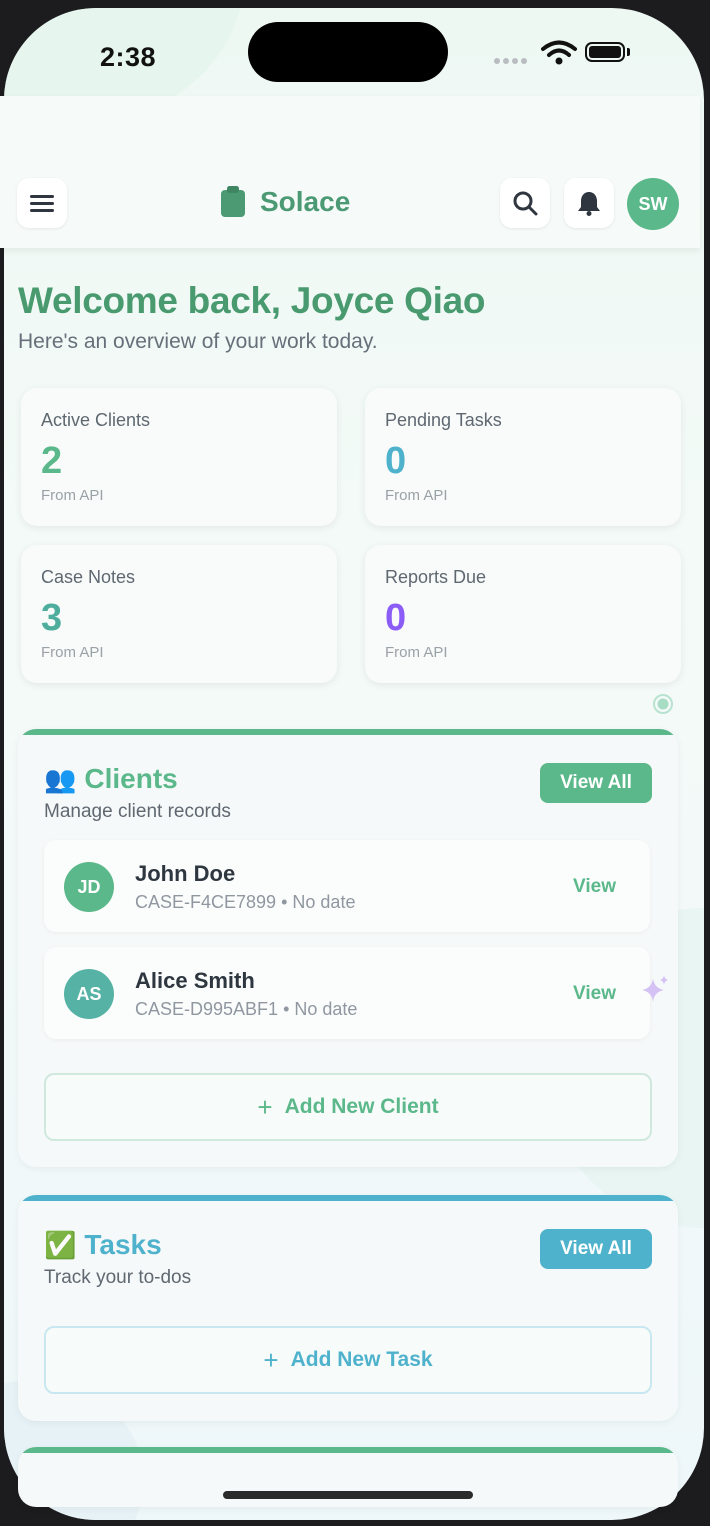 Image resolution: width=710 pixels, height=1526 pixels. What do you see at coordinates (663, 704) in the screenshot?
I see `decorative-dot-icon` at bounding box center [663, 704].